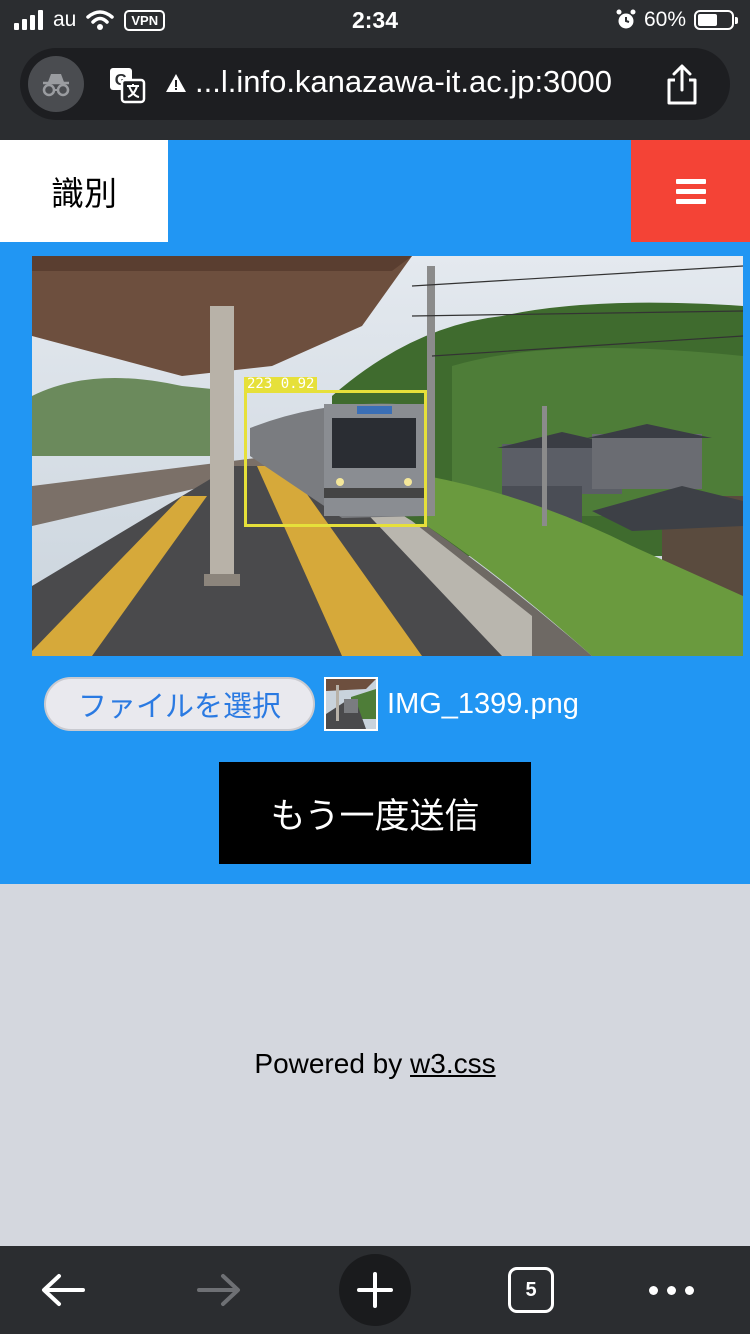  Describe the element at coordinates (180, 704) in the screenshot. I see `choose-file-button: ファイルを選択` at that location.